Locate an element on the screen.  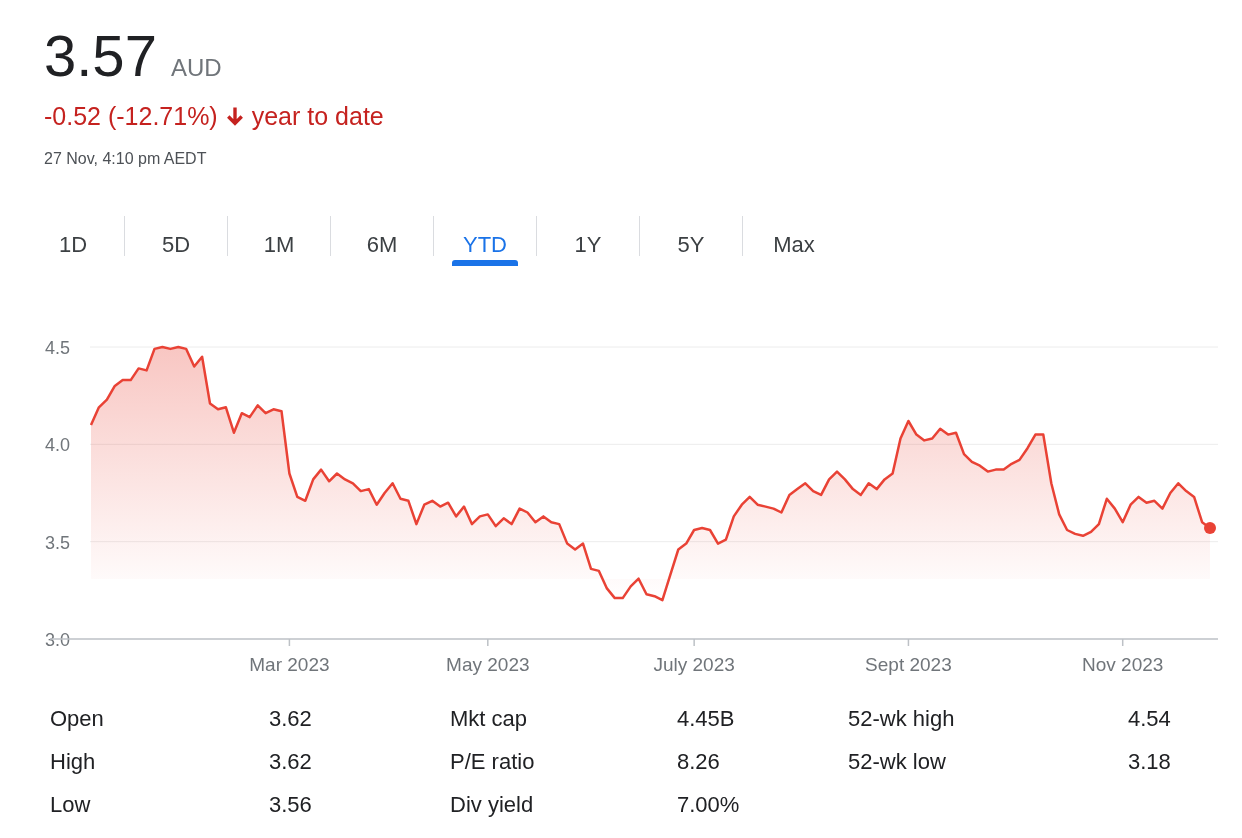
stat-value: 8.26 is located at coordinates (699, 762).